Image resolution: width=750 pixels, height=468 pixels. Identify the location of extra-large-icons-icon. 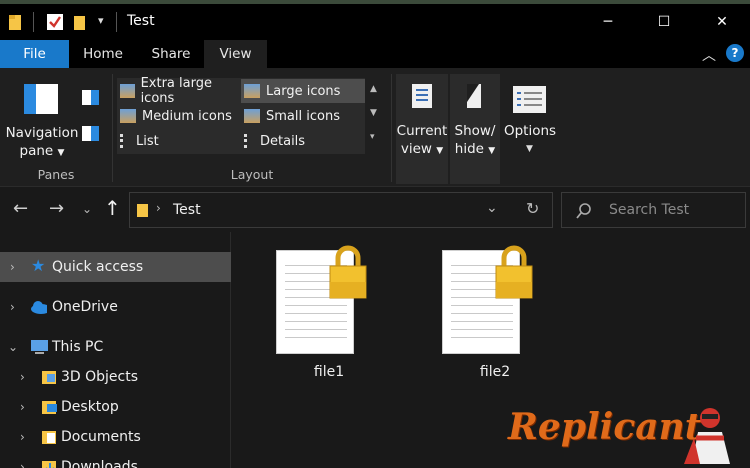
(127, 91).